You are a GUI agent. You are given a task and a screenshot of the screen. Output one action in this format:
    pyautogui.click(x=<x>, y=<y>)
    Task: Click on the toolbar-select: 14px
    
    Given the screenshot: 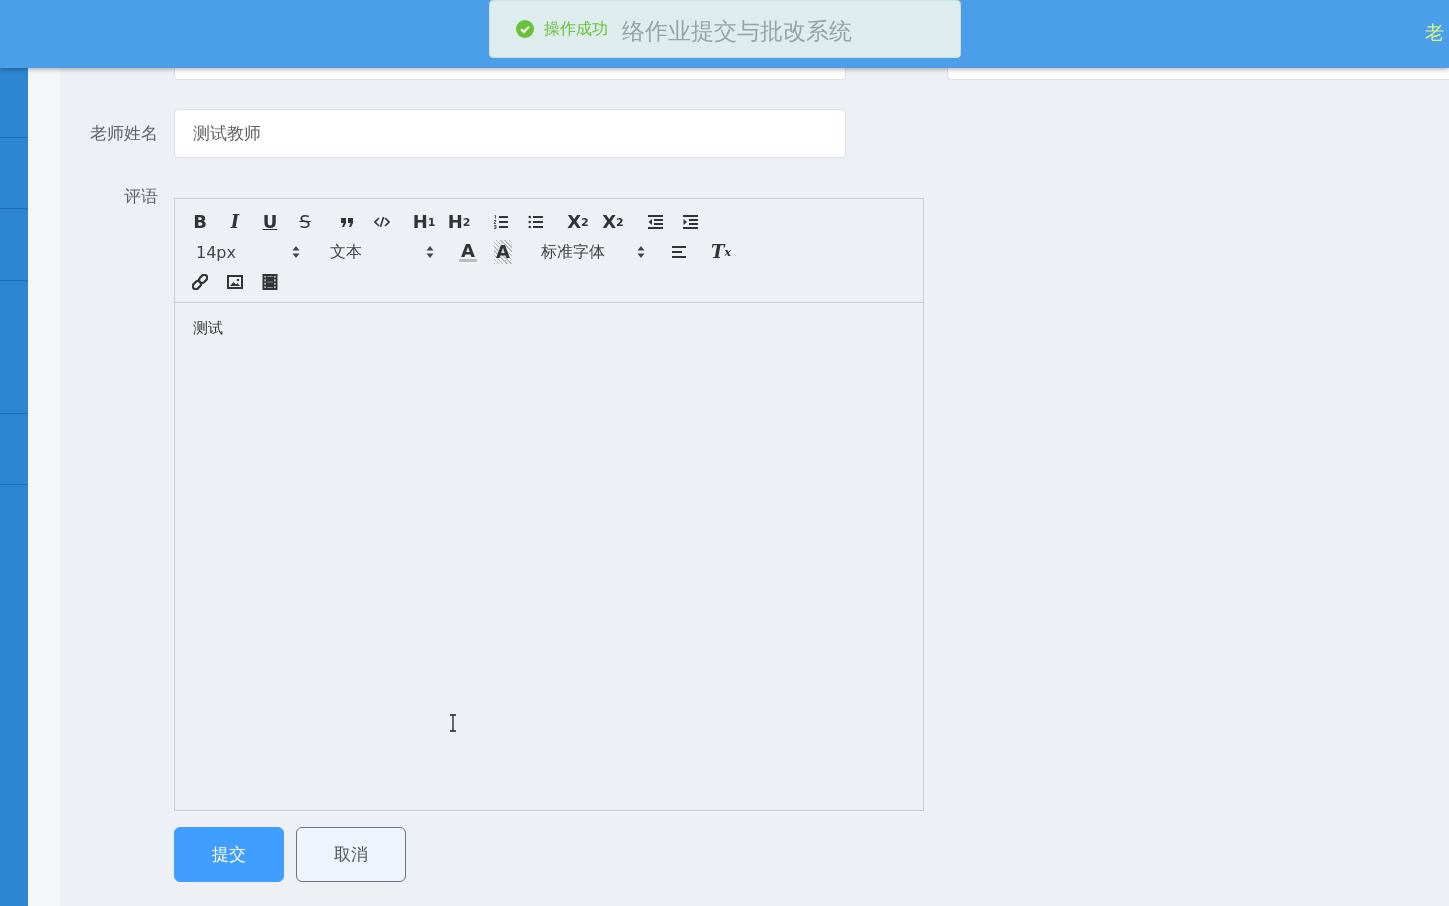 What is the action you would take?
    pyautogui.click(x=246, y=252)
    